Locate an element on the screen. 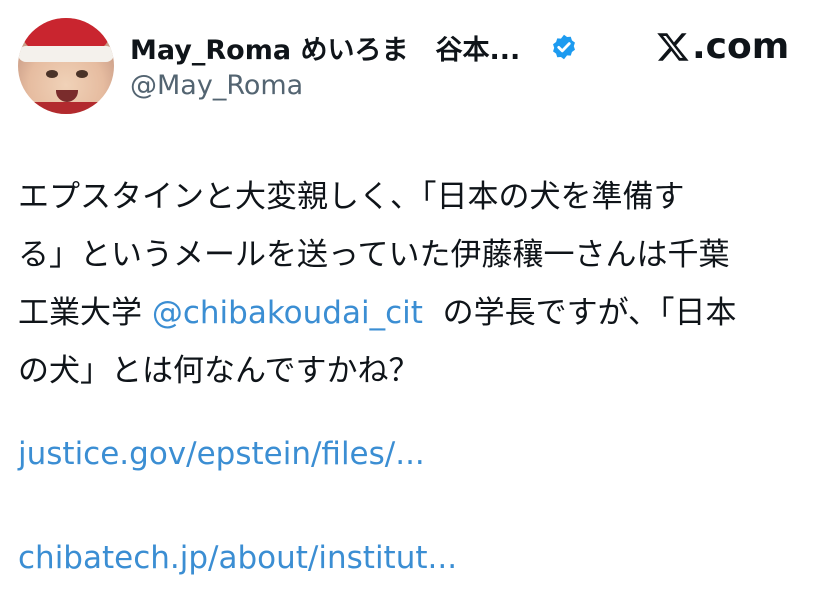 Image resolution: width=828 pixels, height=599 pixels. avatar-eye-left is located at coordinates (52, 74).